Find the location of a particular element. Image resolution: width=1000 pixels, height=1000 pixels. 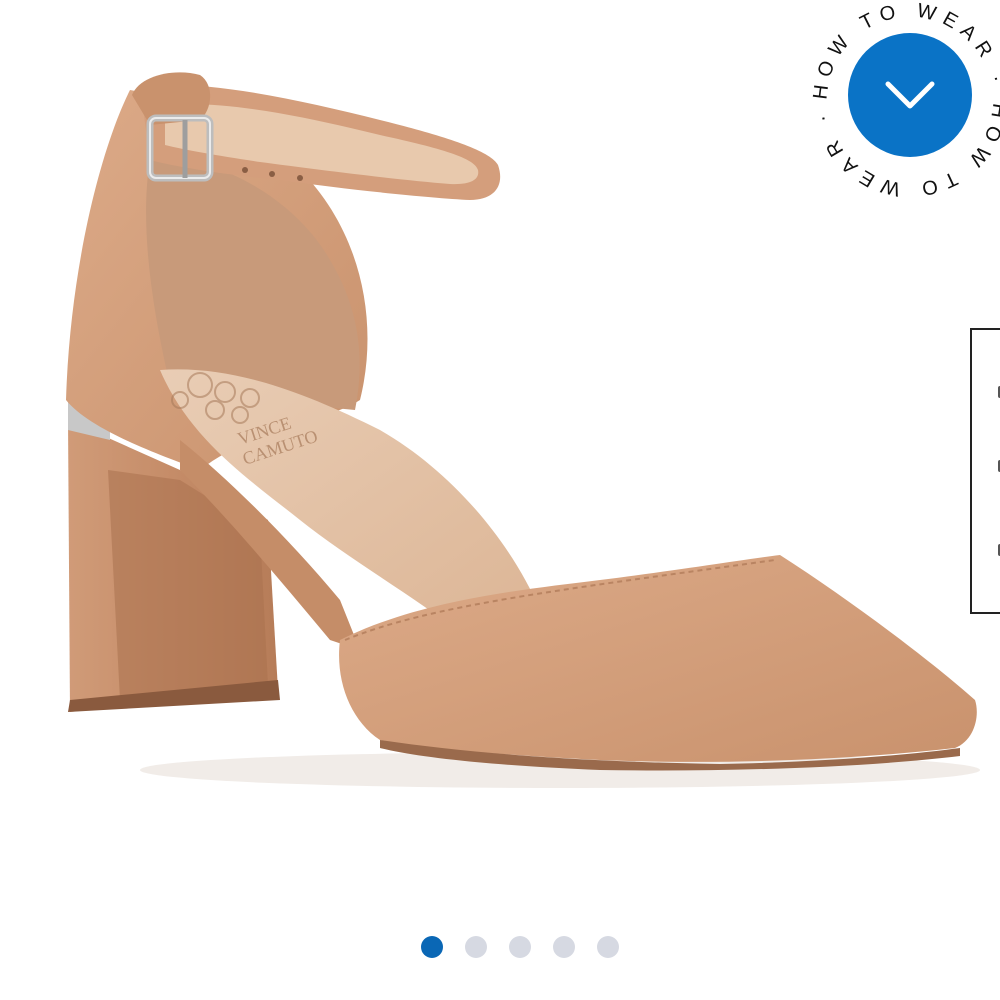

how-to-wear-button: HOW TO WEAR · HOW TO WEAR · is located at coordinates (900, 100).